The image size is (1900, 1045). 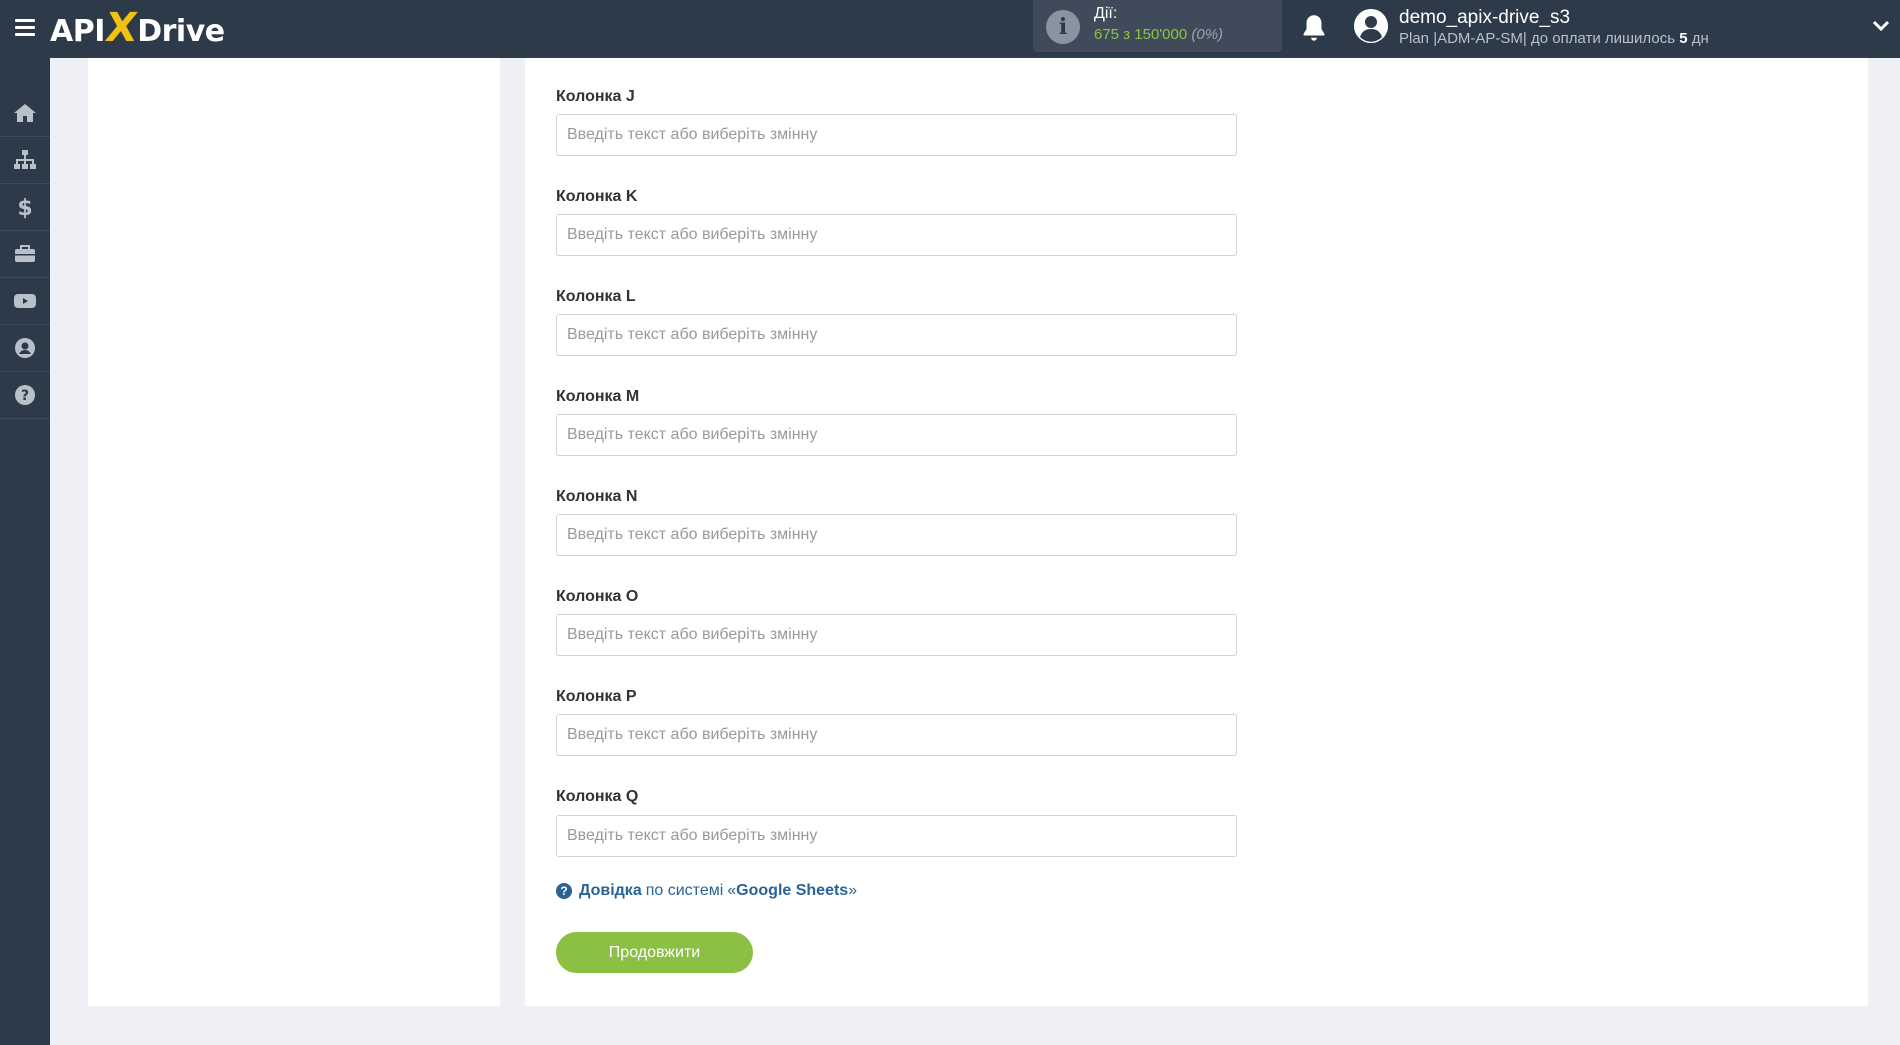 What do you see at coordinates (1484, 18) in the screenshot?
I see `user-name: demo_apix-drive_s3` at bounding box center [1484, 18].